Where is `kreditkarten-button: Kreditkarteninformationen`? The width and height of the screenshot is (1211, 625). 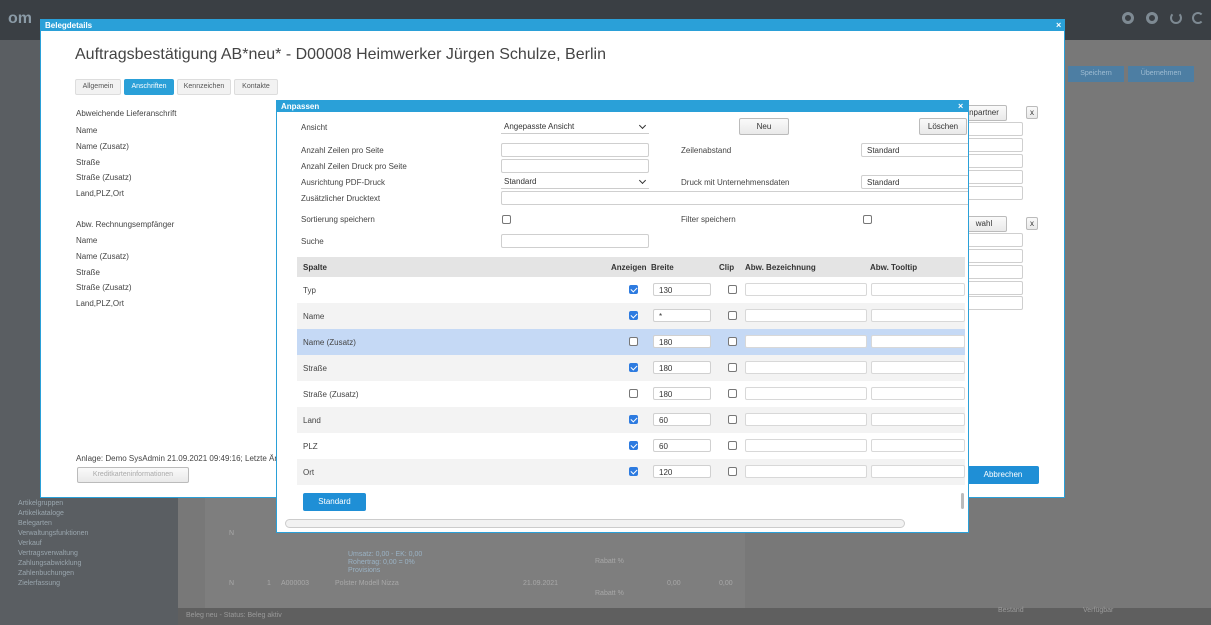 kreditkarten-button: Kreditkarteninformationen is located at coordinates (133, 475).